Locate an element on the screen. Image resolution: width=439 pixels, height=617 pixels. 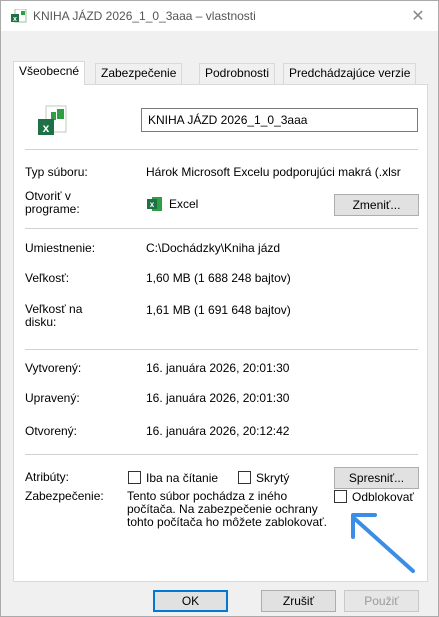
readonly-label: Iba na čítanie is located at coordinates (182, 478).